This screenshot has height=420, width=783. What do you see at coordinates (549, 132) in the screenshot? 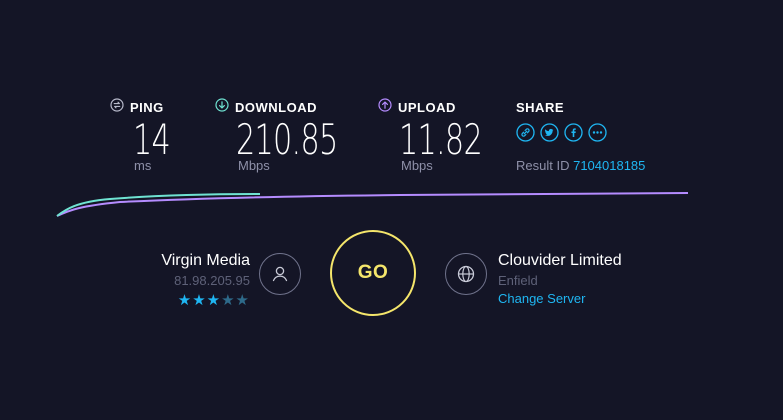
I see `twitter-icon` at bounding box center [549, 132].